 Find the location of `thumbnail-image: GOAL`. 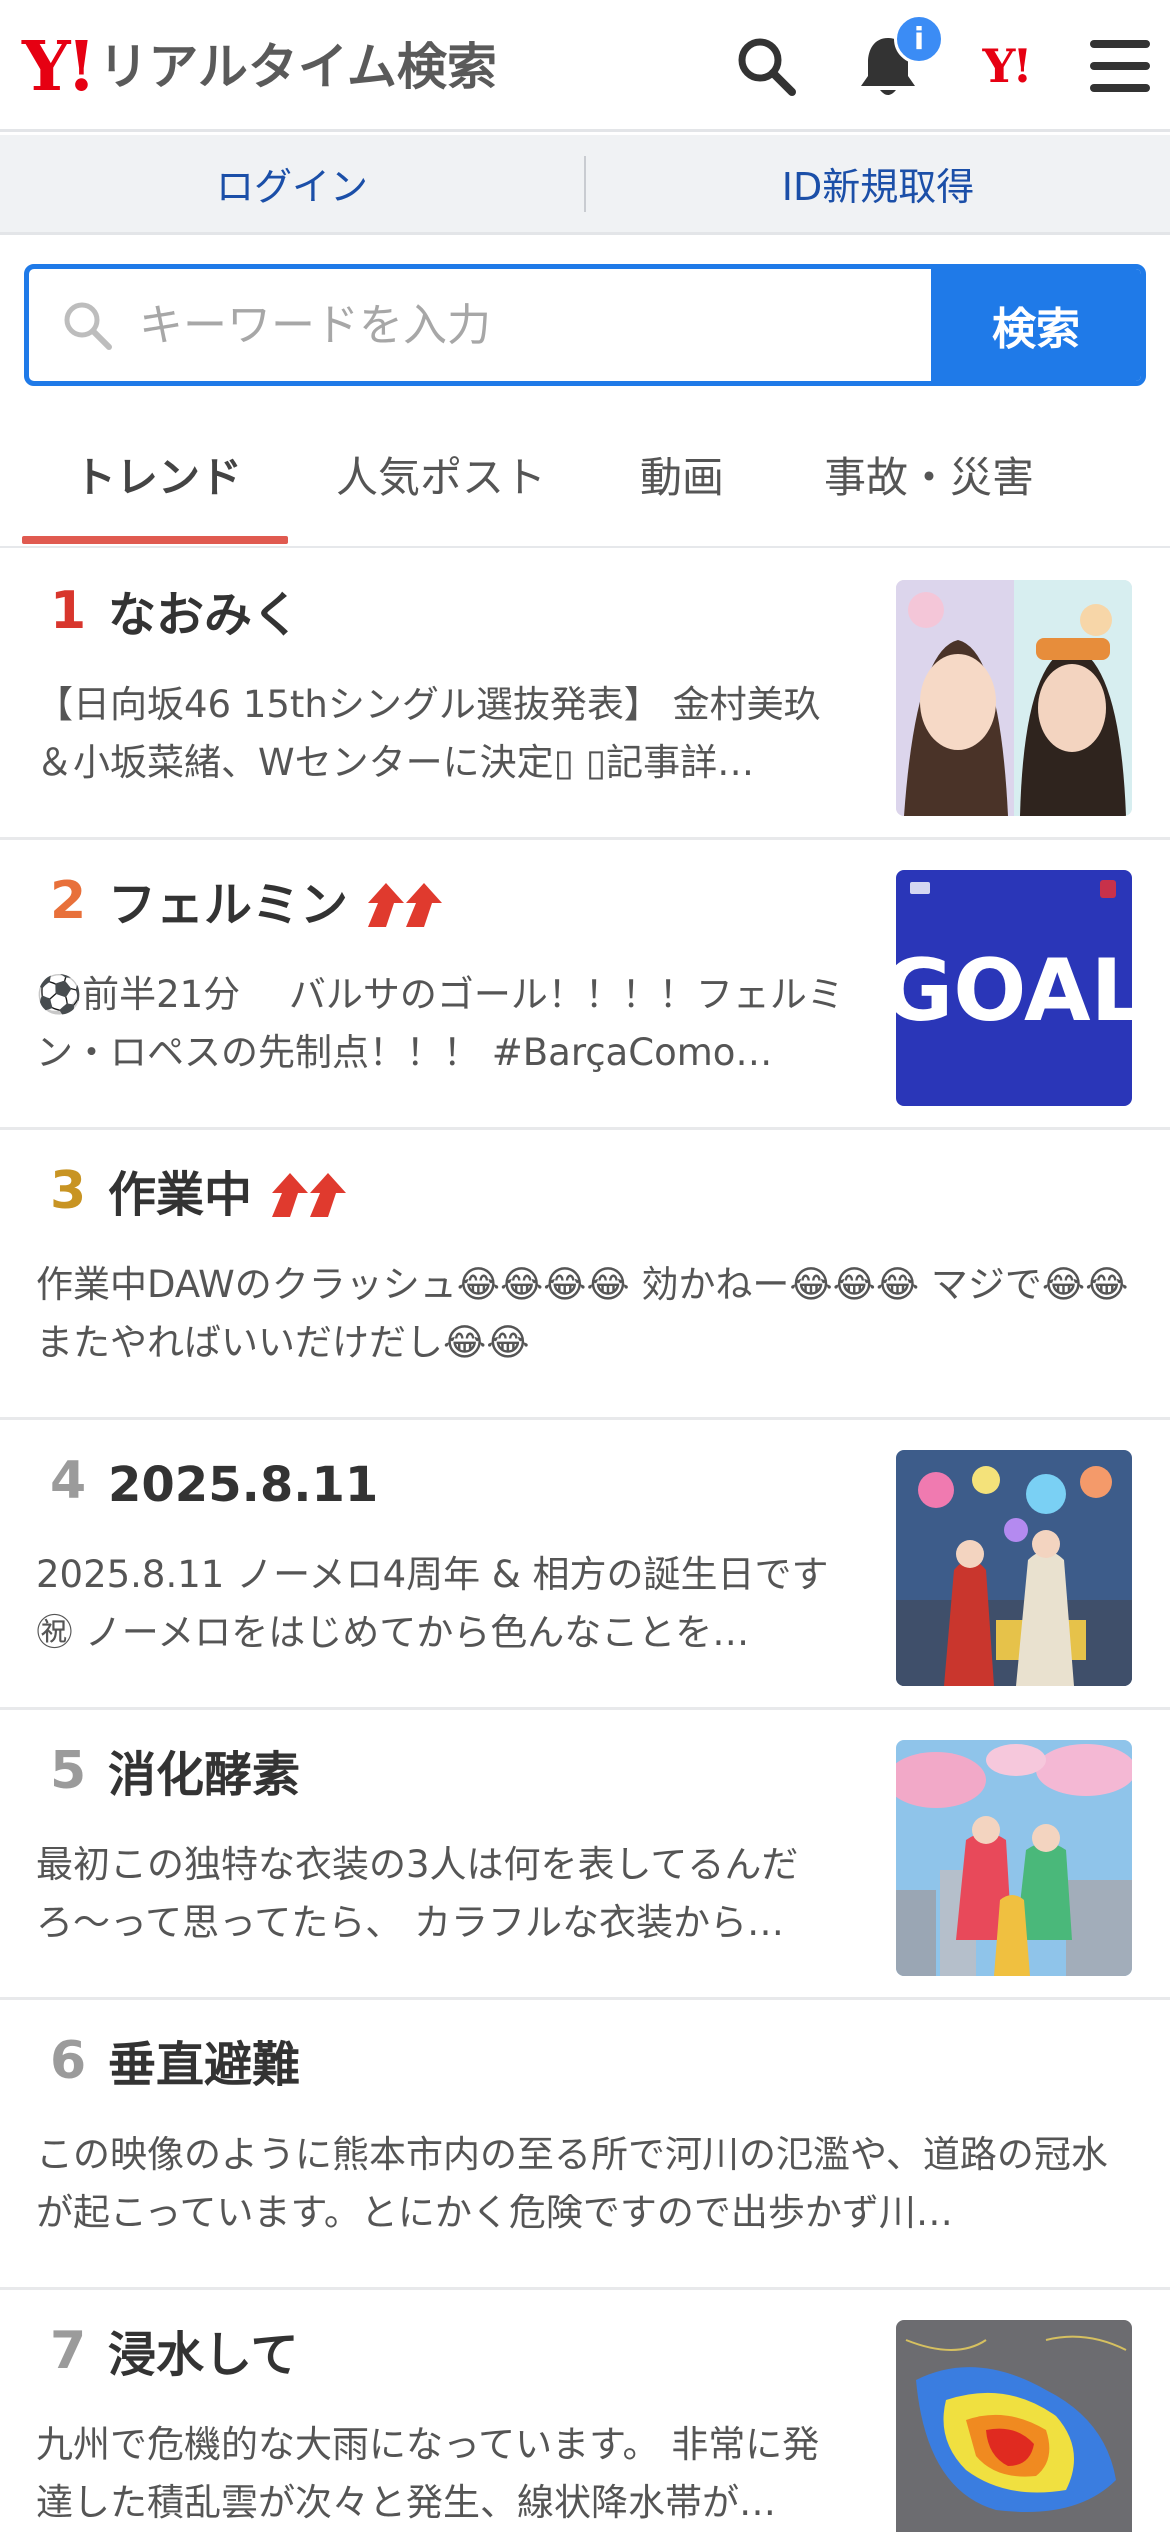

thumbnail-image: GOAL is located at coordinates (1014, 988).